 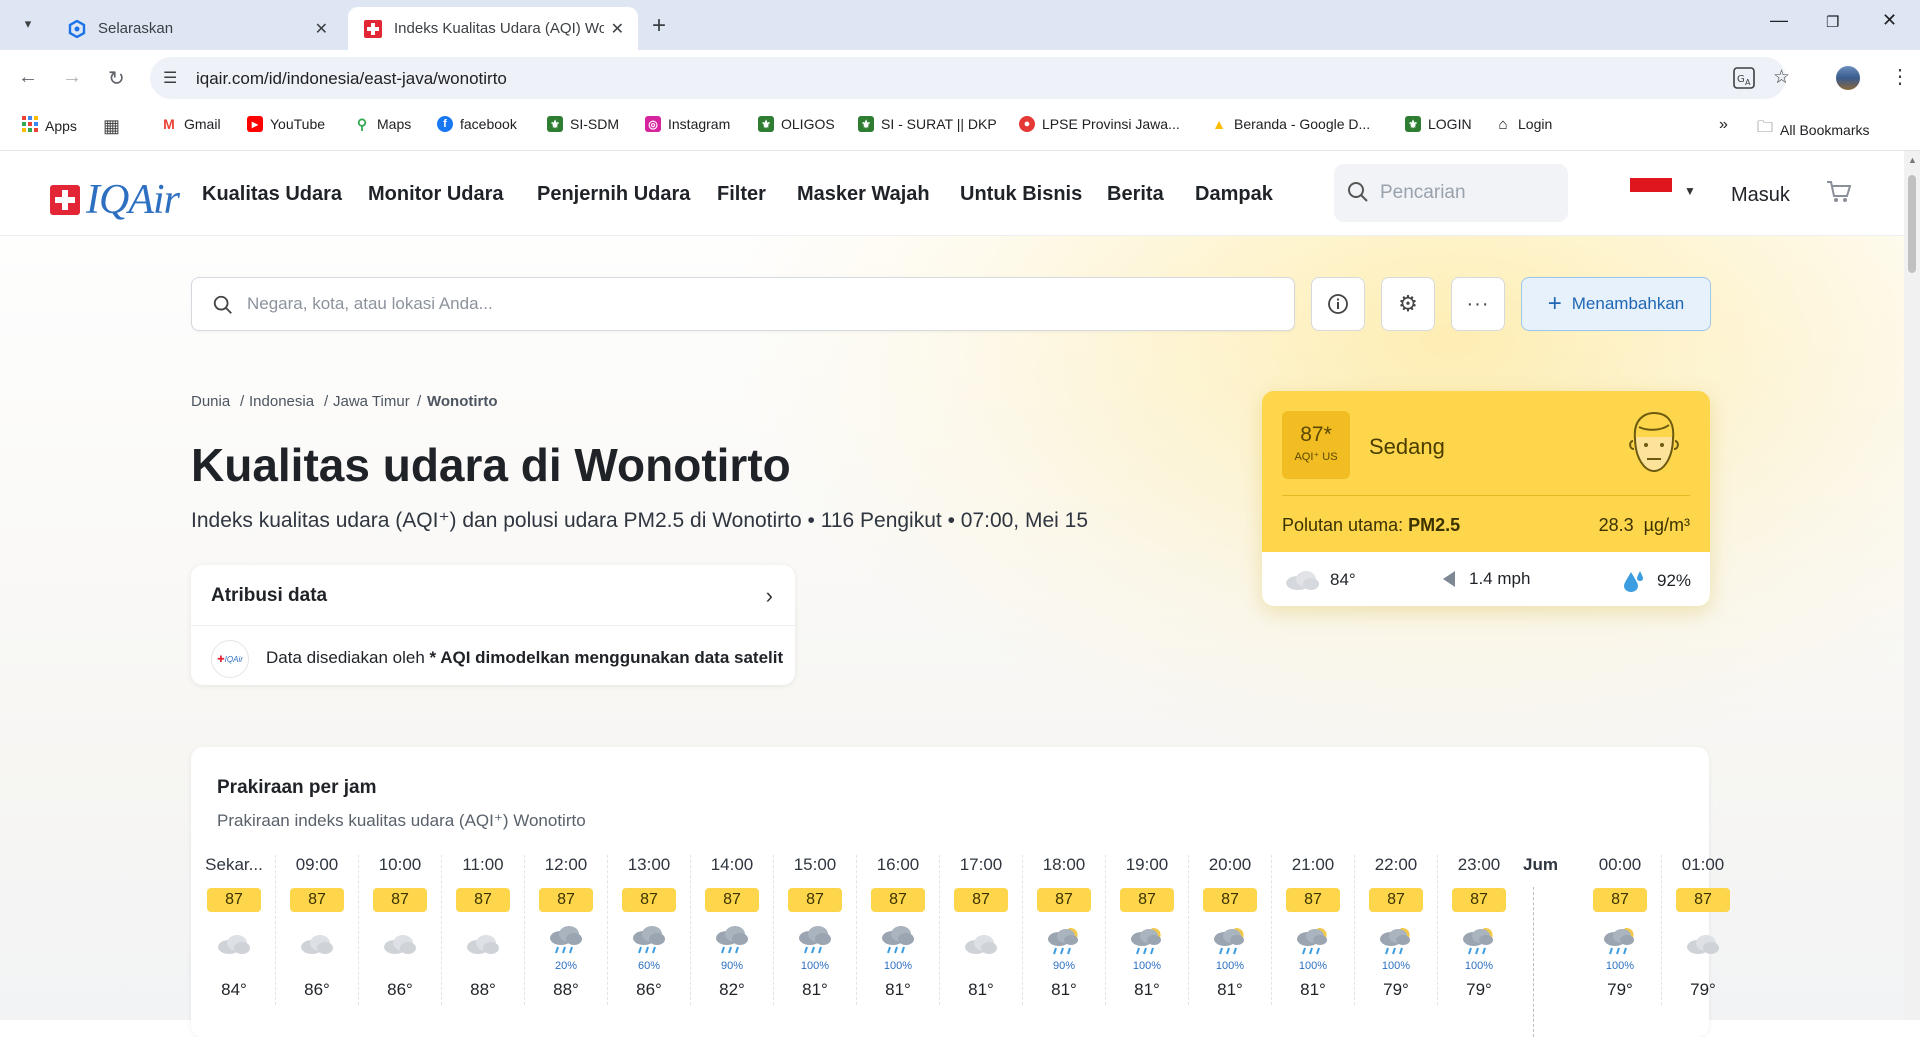 I want to click on more-options-button: ···, so click(x=1478, y=304).